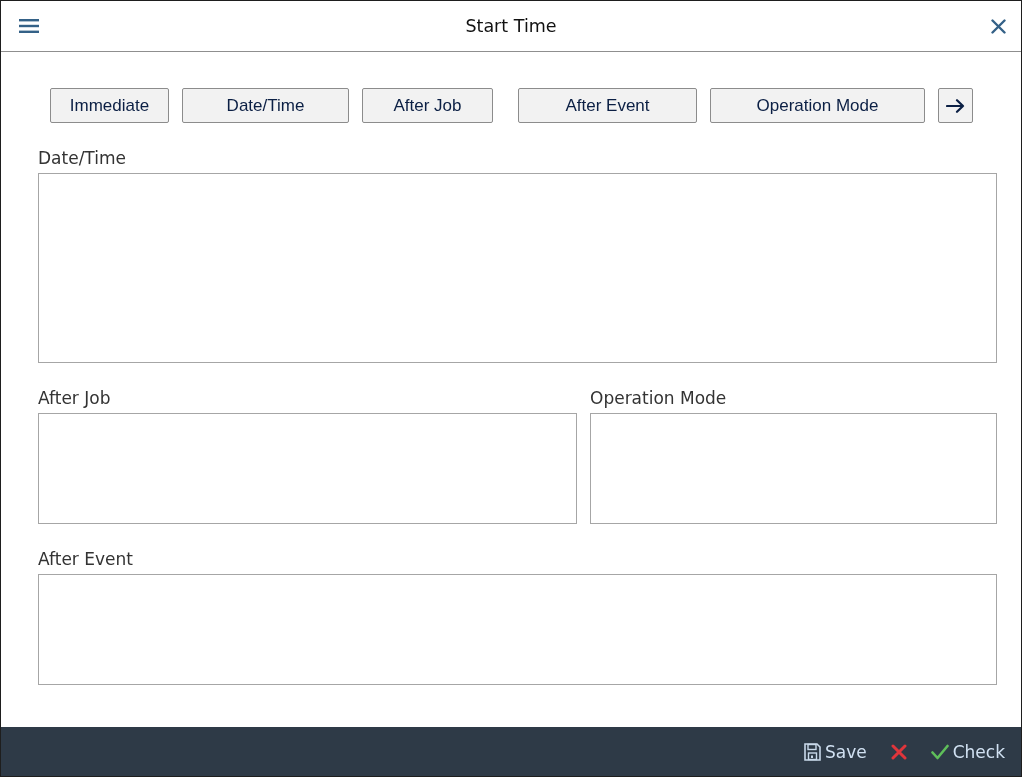  I want to click on group-title: After Job, so click(74, 398).